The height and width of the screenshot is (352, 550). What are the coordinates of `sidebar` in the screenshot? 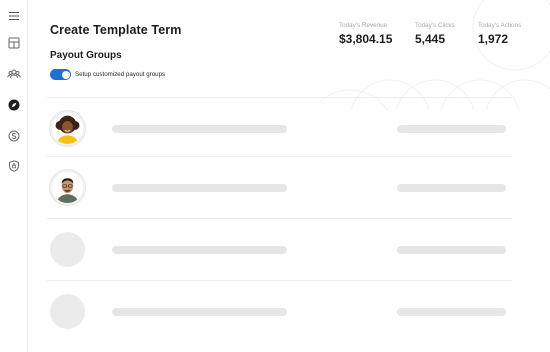 It's located at (14, 176).